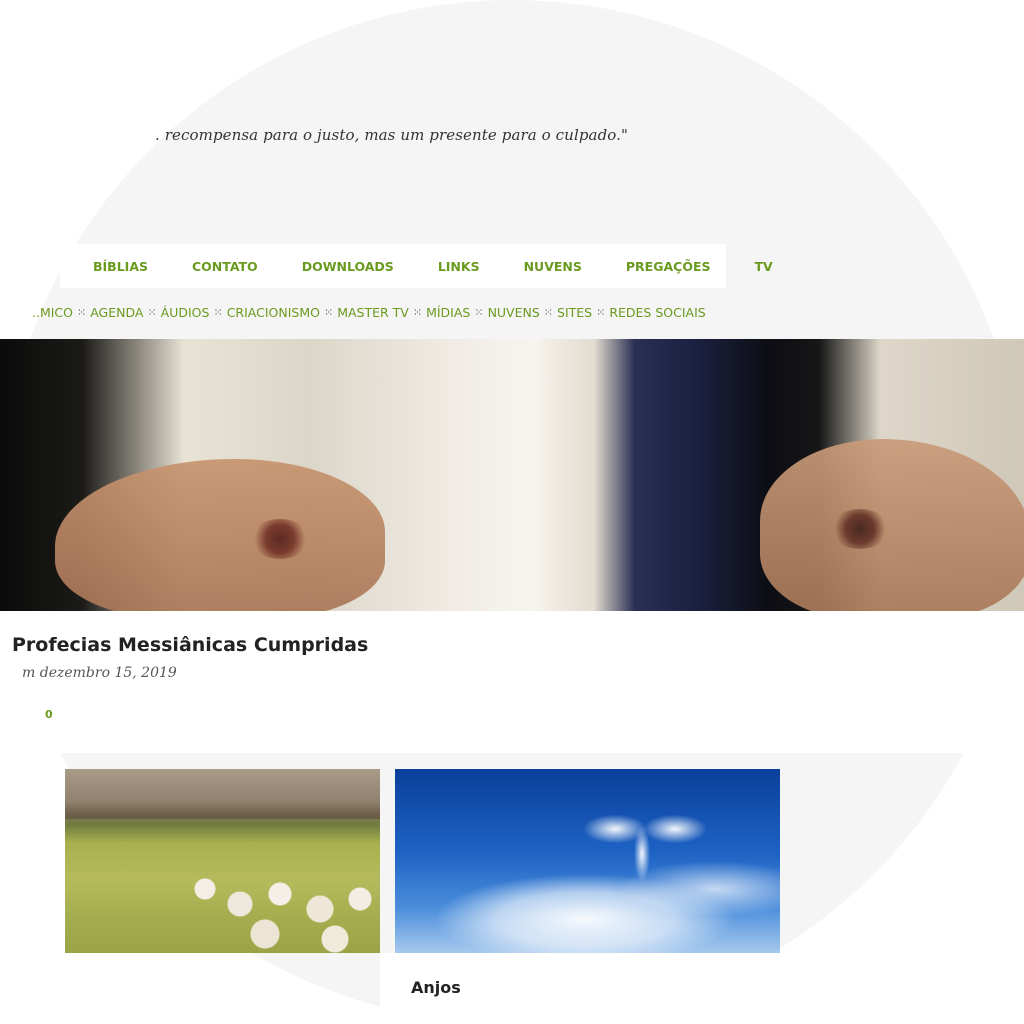 This screenshot has width=1024, height=1024. Describe the element at coordinates (892, 525) in the screenshot. I see `hero-right-hand` at that location.